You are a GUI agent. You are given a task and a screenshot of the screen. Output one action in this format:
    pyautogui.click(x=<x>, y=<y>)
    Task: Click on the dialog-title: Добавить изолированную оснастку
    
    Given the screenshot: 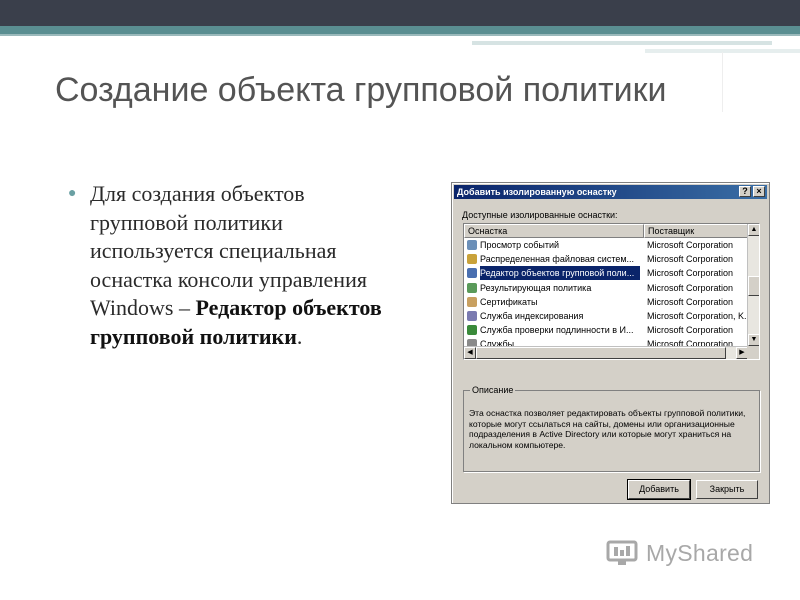 What is the action you would take?
    pyautogui.click(x=537, y=192)
    